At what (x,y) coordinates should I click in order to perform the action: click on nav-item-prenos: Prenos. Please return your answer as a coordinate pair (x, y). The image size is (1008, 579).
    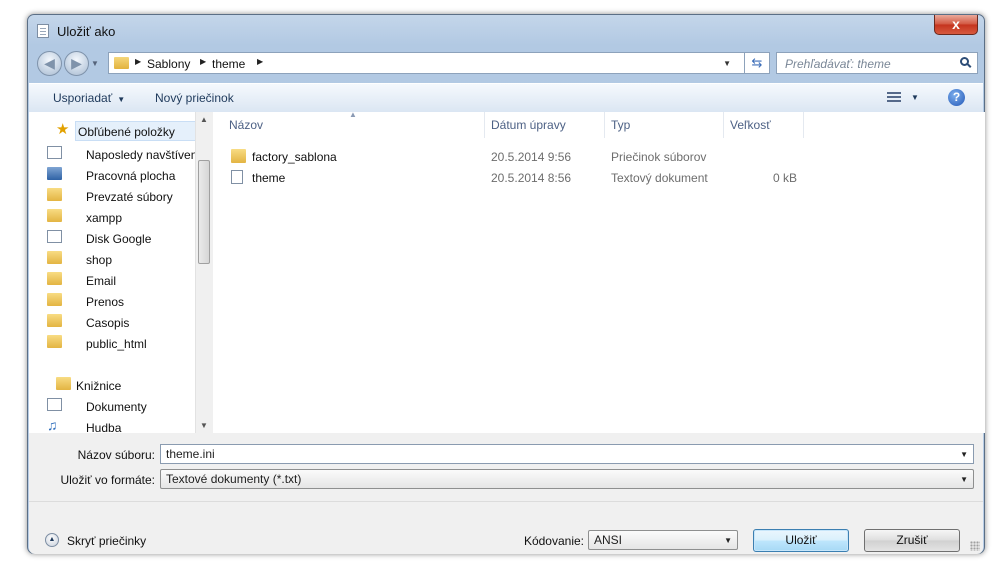
    Looking at the image, I should click on (129, 302).